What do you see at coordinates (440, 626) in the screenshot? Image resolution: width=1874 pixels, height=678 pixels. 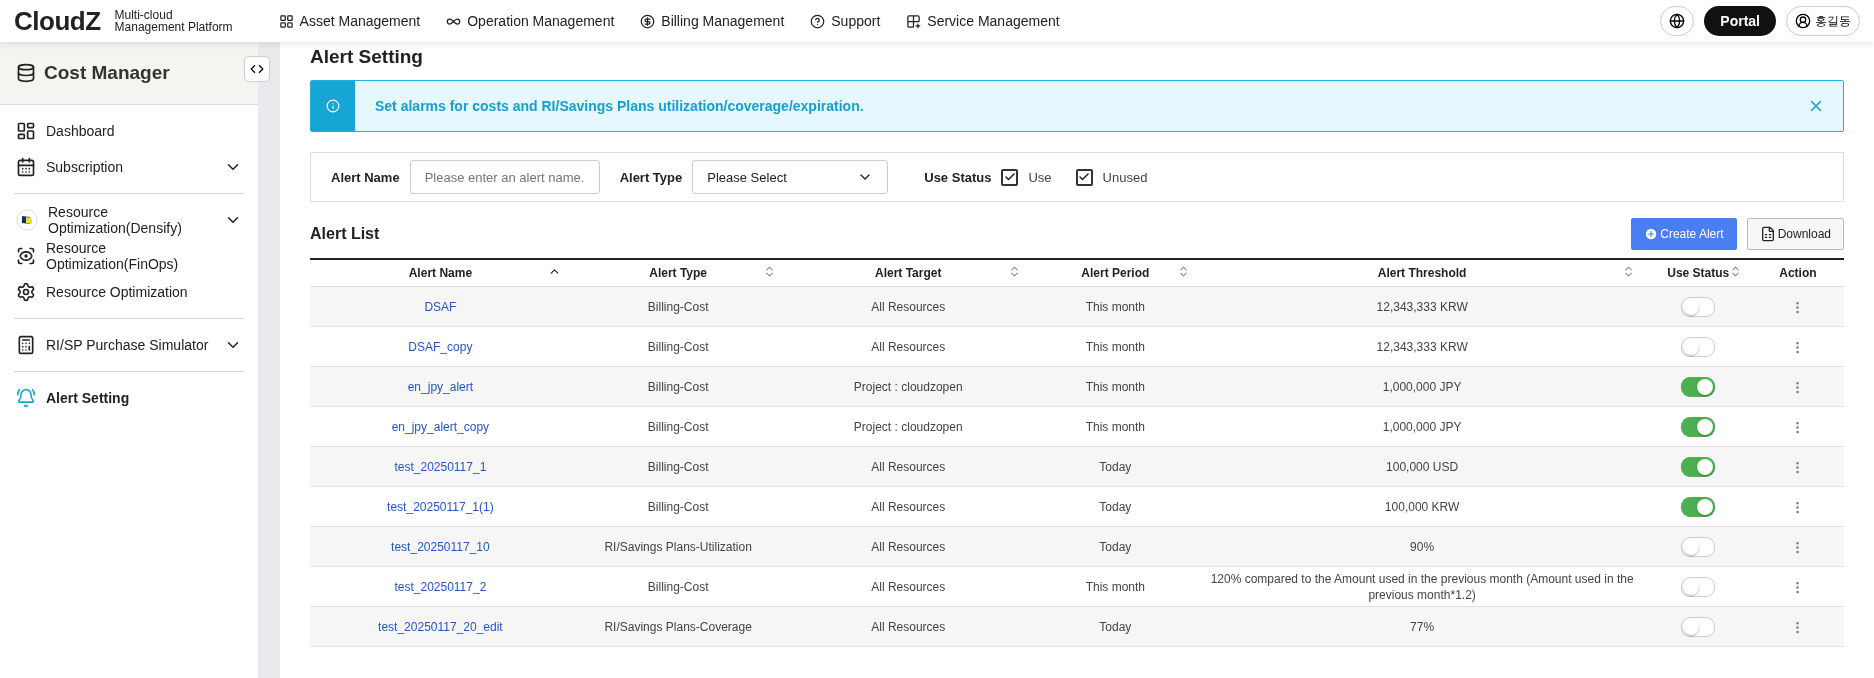 I see `alert-name-link: test_20250117_20_edit` at bounding box center [440, 626].